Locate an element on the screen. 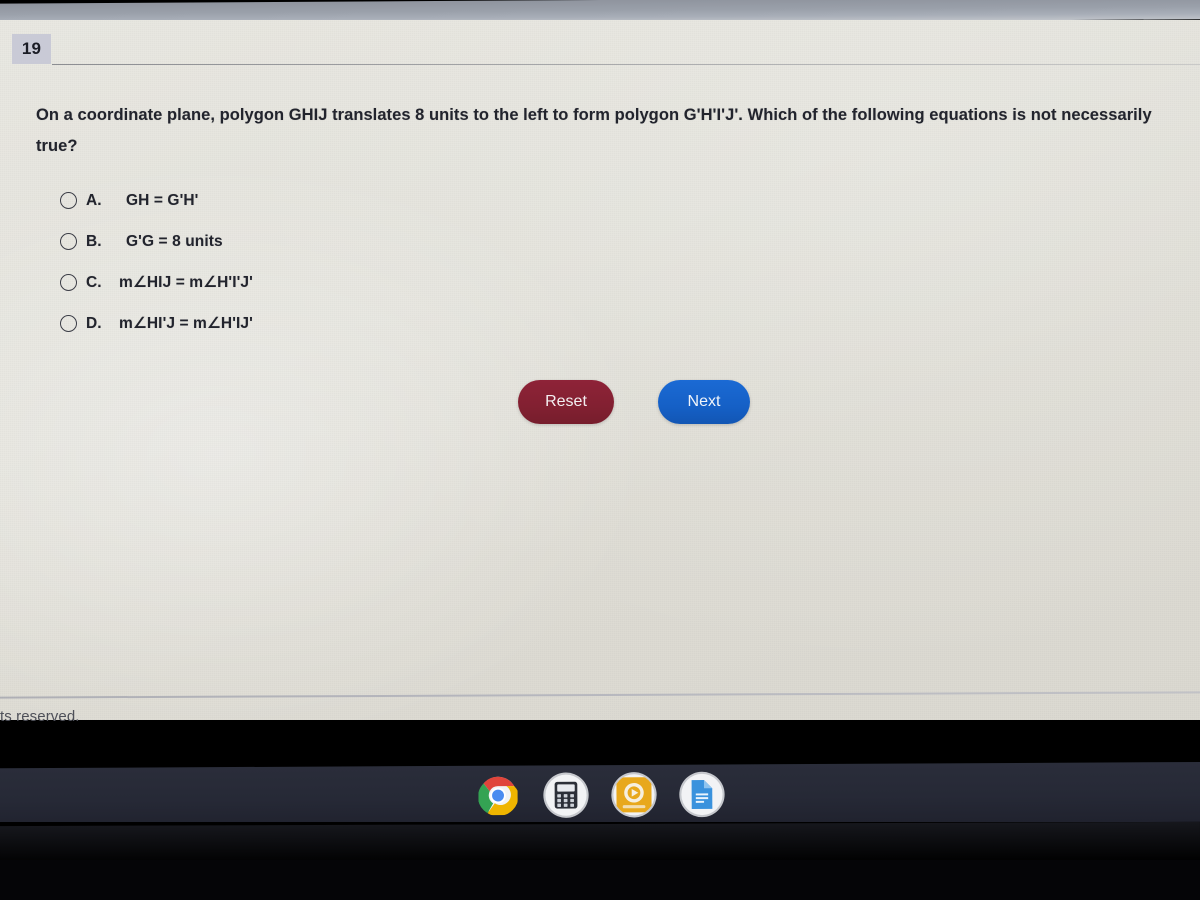  option-text-c: m∠HIJ = m∠H'I'J' is located at coordinates (186, 282).